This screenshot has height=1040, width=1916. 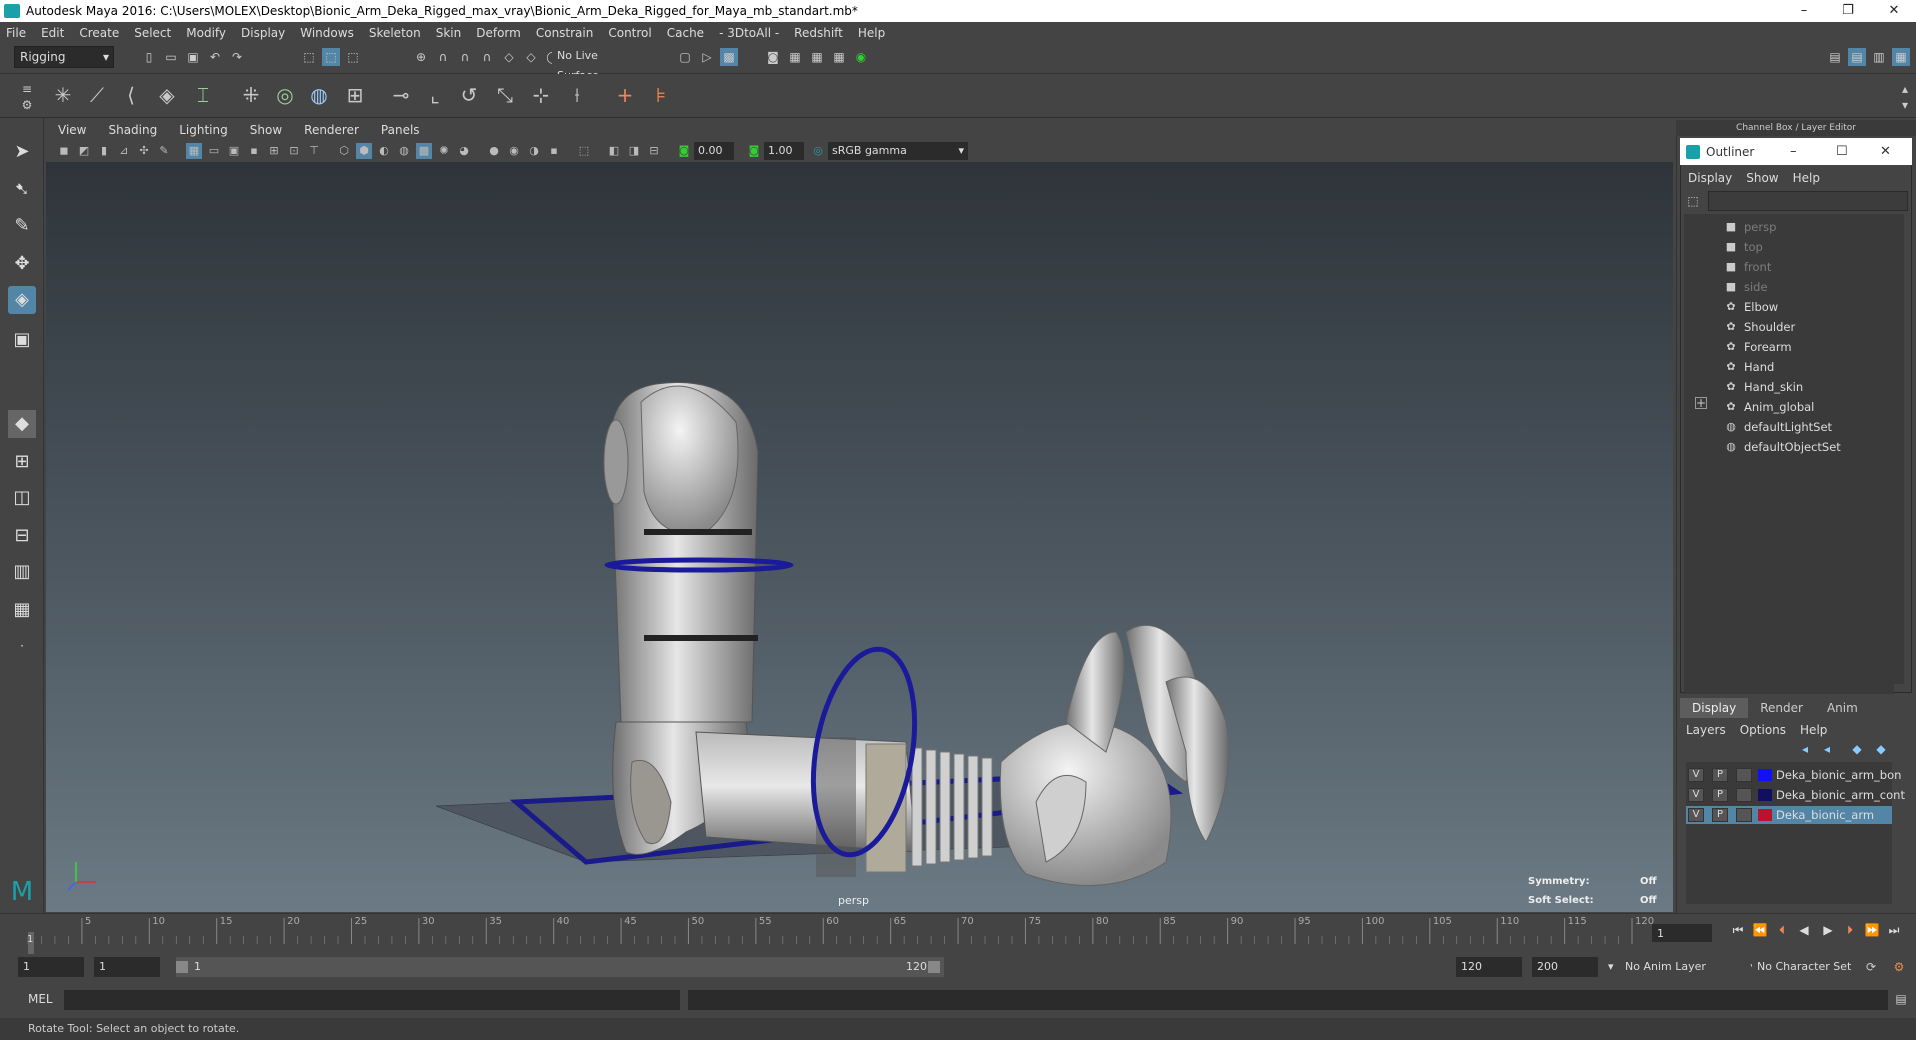 I want to click on menu-skeleton: Skeleton, so click(x=395, y=33).